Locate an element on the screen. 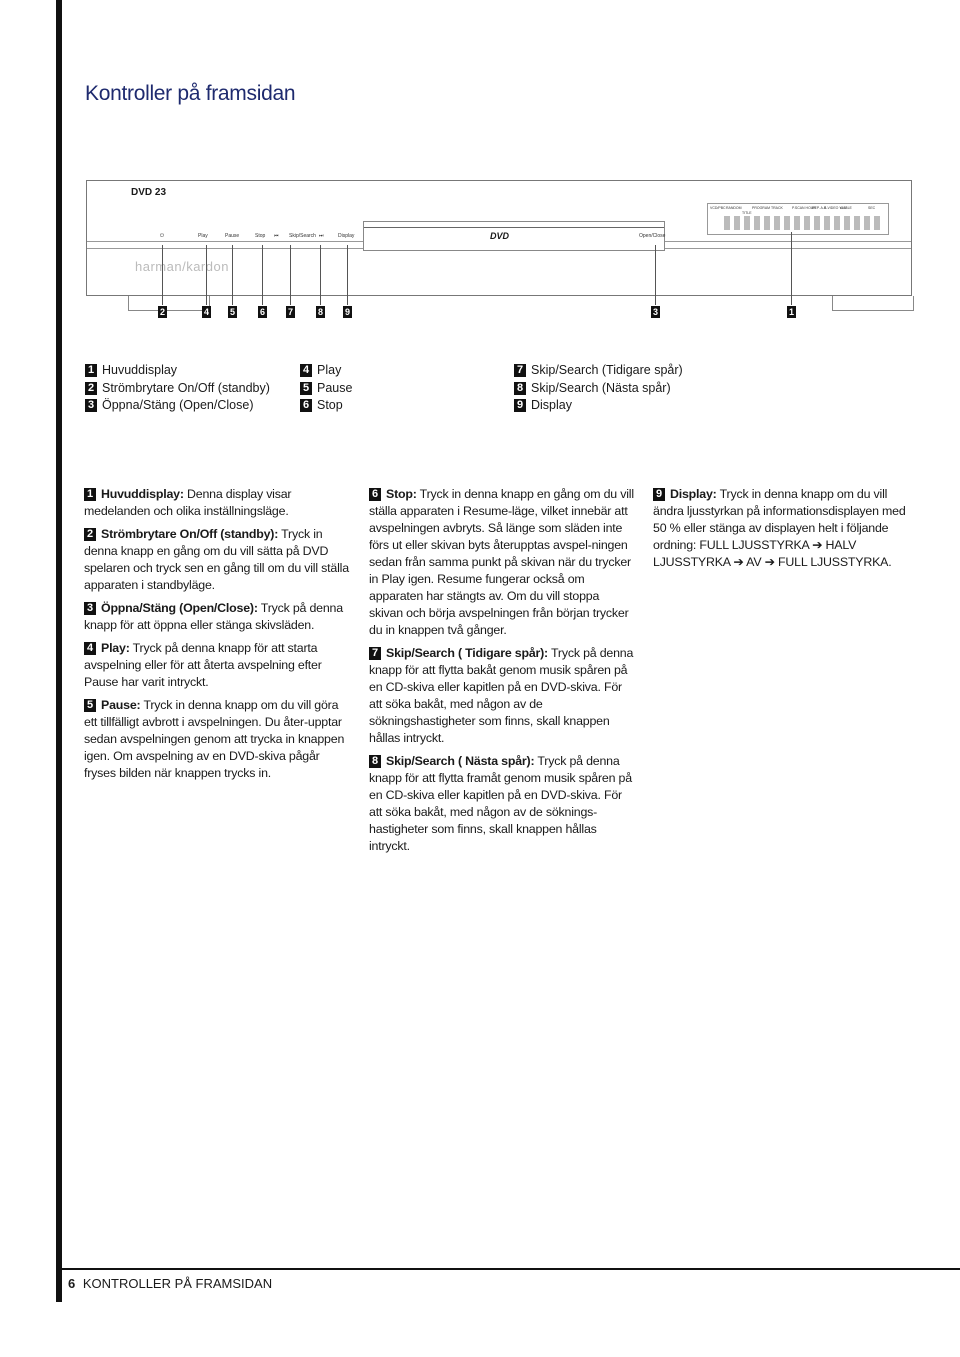 Image resolution: width=960 pixels, height=1357 pixels. footer-section: KONTROLLER PÅ FRAMSIDAN is located at coordinates (177, 1283).